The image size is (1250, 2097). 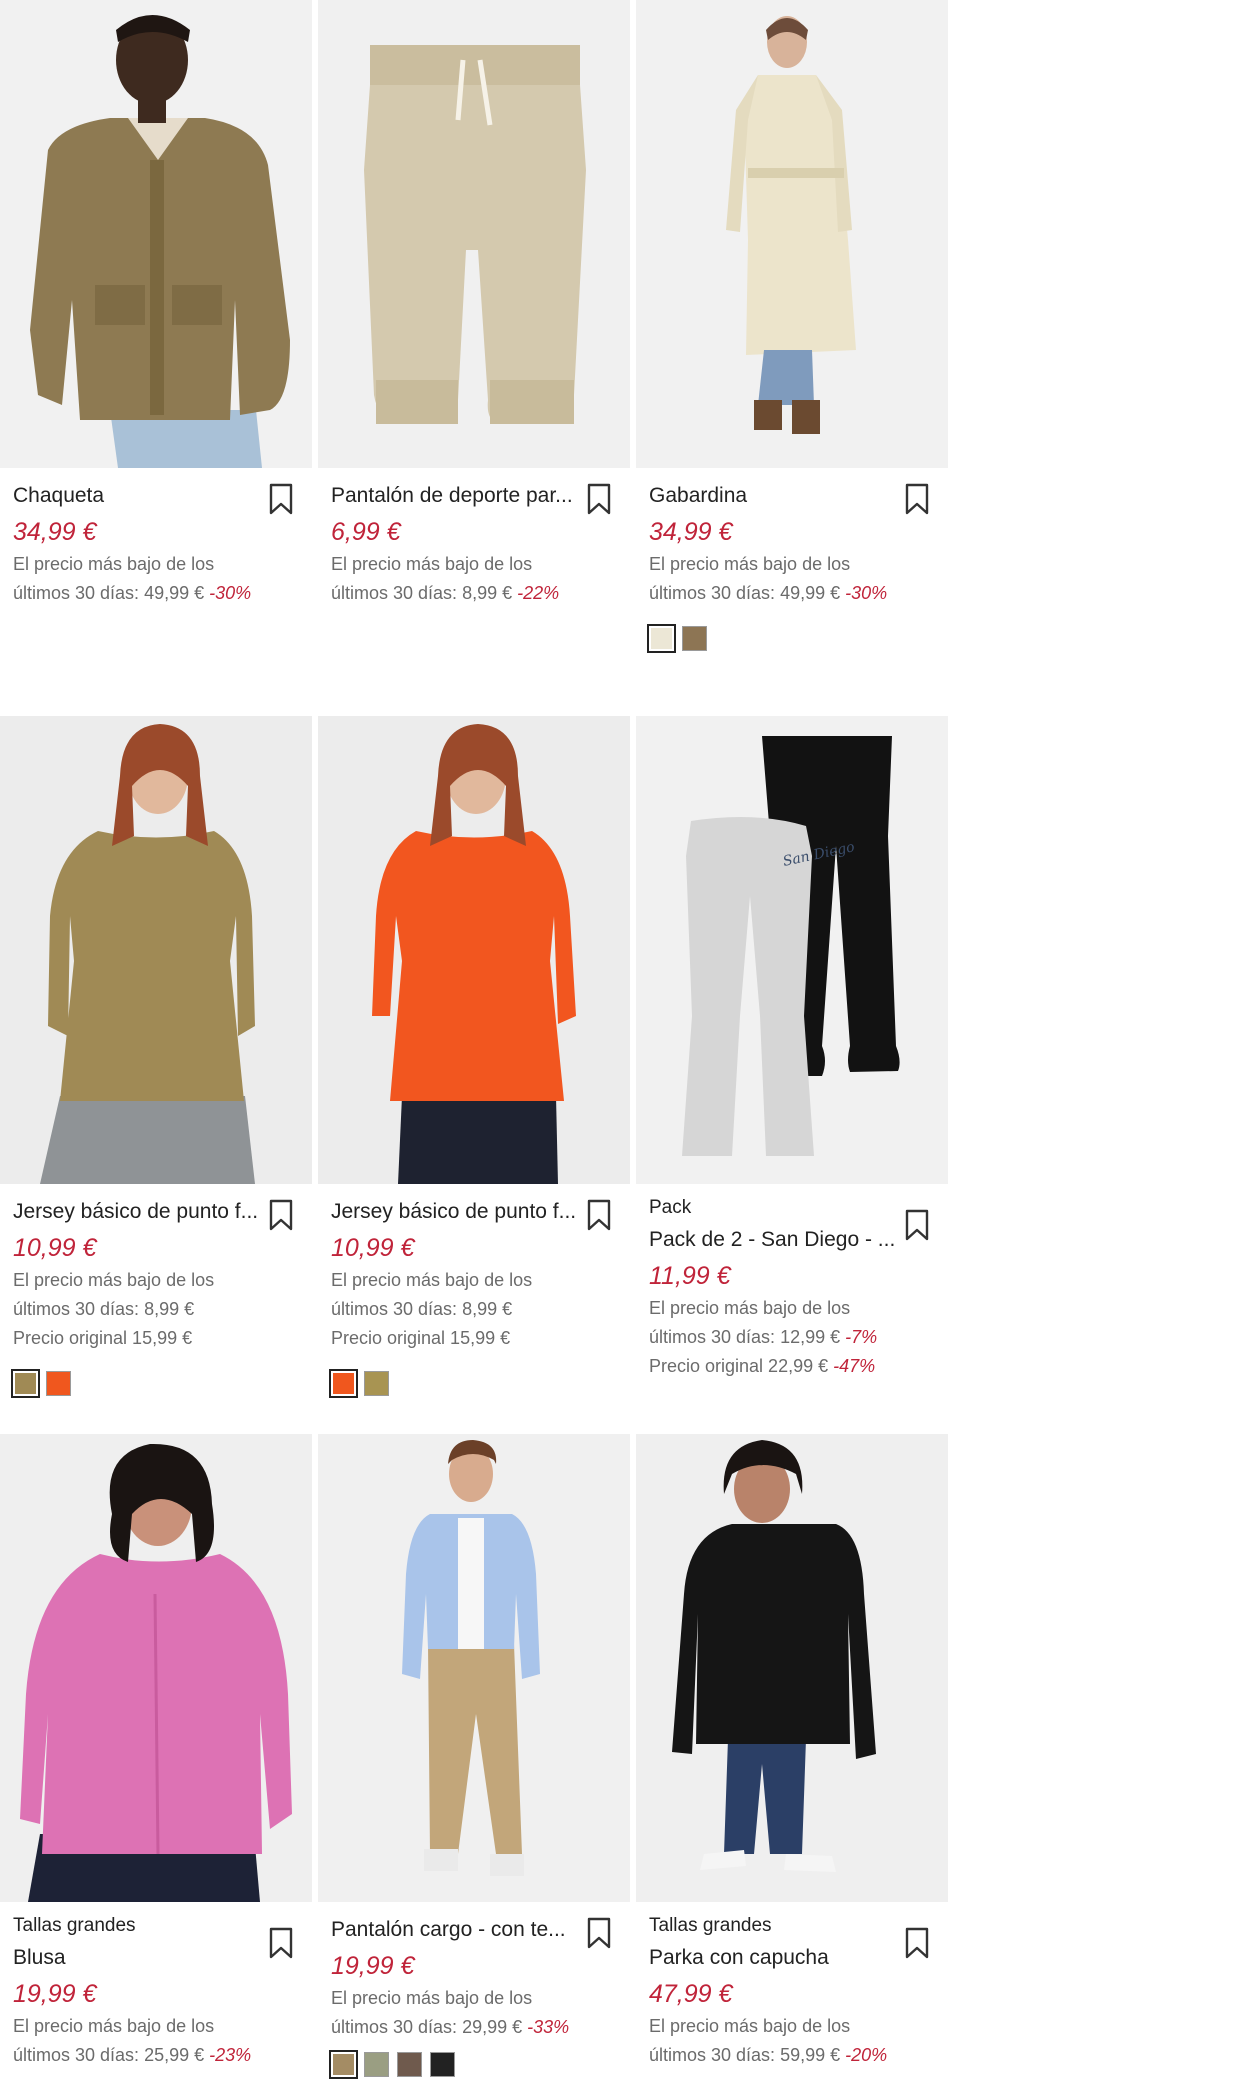 I want to click on woman-black-parka-image, so click(x=792, y=1668).